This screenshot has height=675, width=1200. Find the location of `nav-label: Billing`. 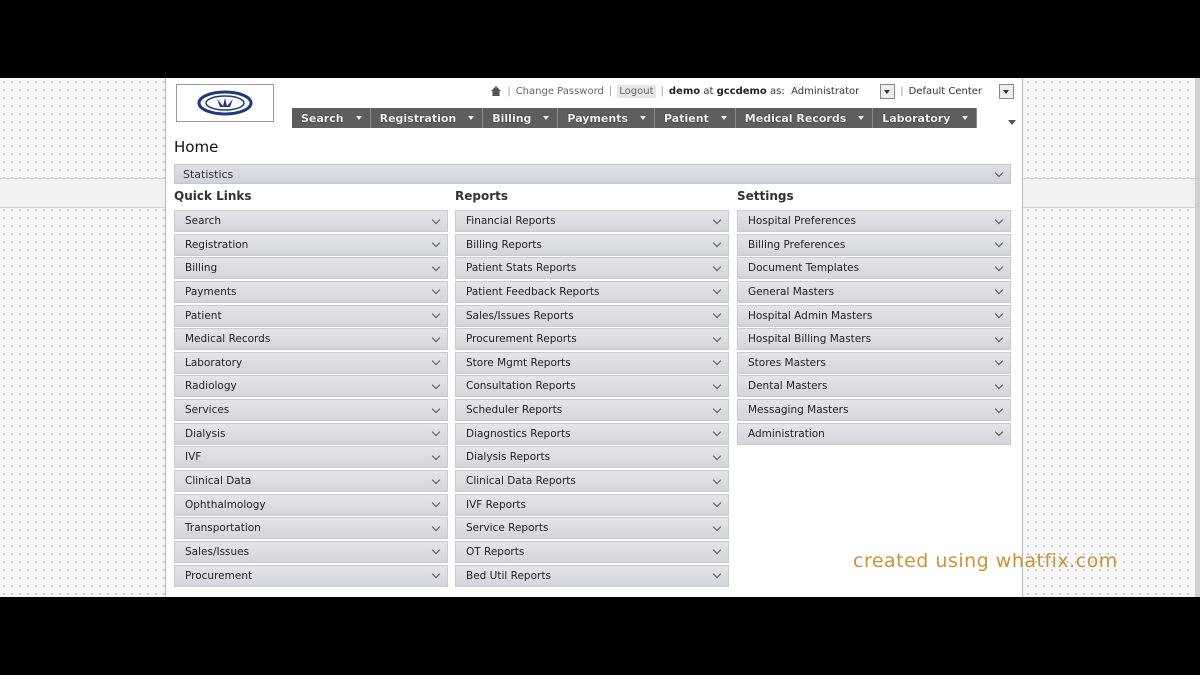

nav-label: Billing is located at coordinates (512, 118).